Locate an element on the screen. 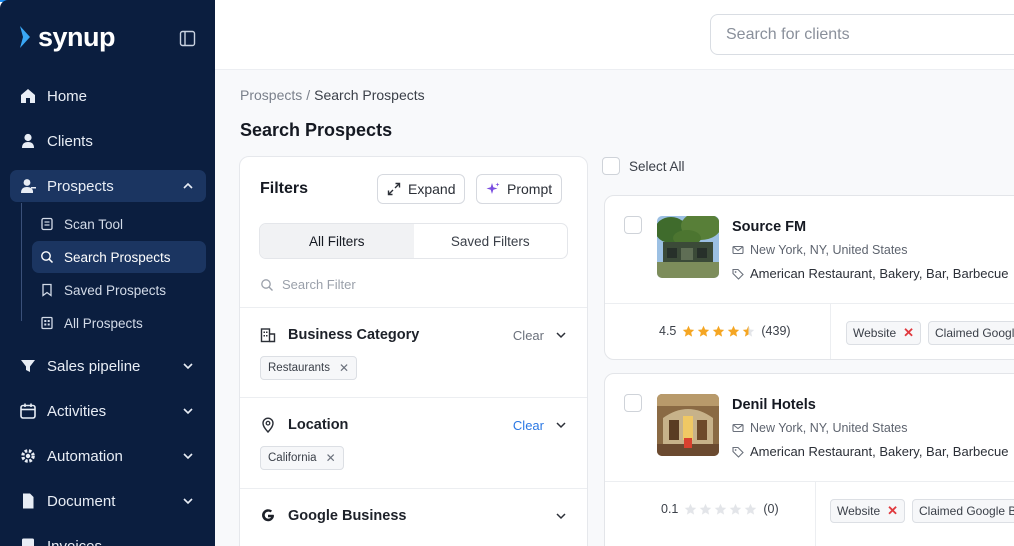  sidebar-item-label: Clients is located at coordinates (70, 141).